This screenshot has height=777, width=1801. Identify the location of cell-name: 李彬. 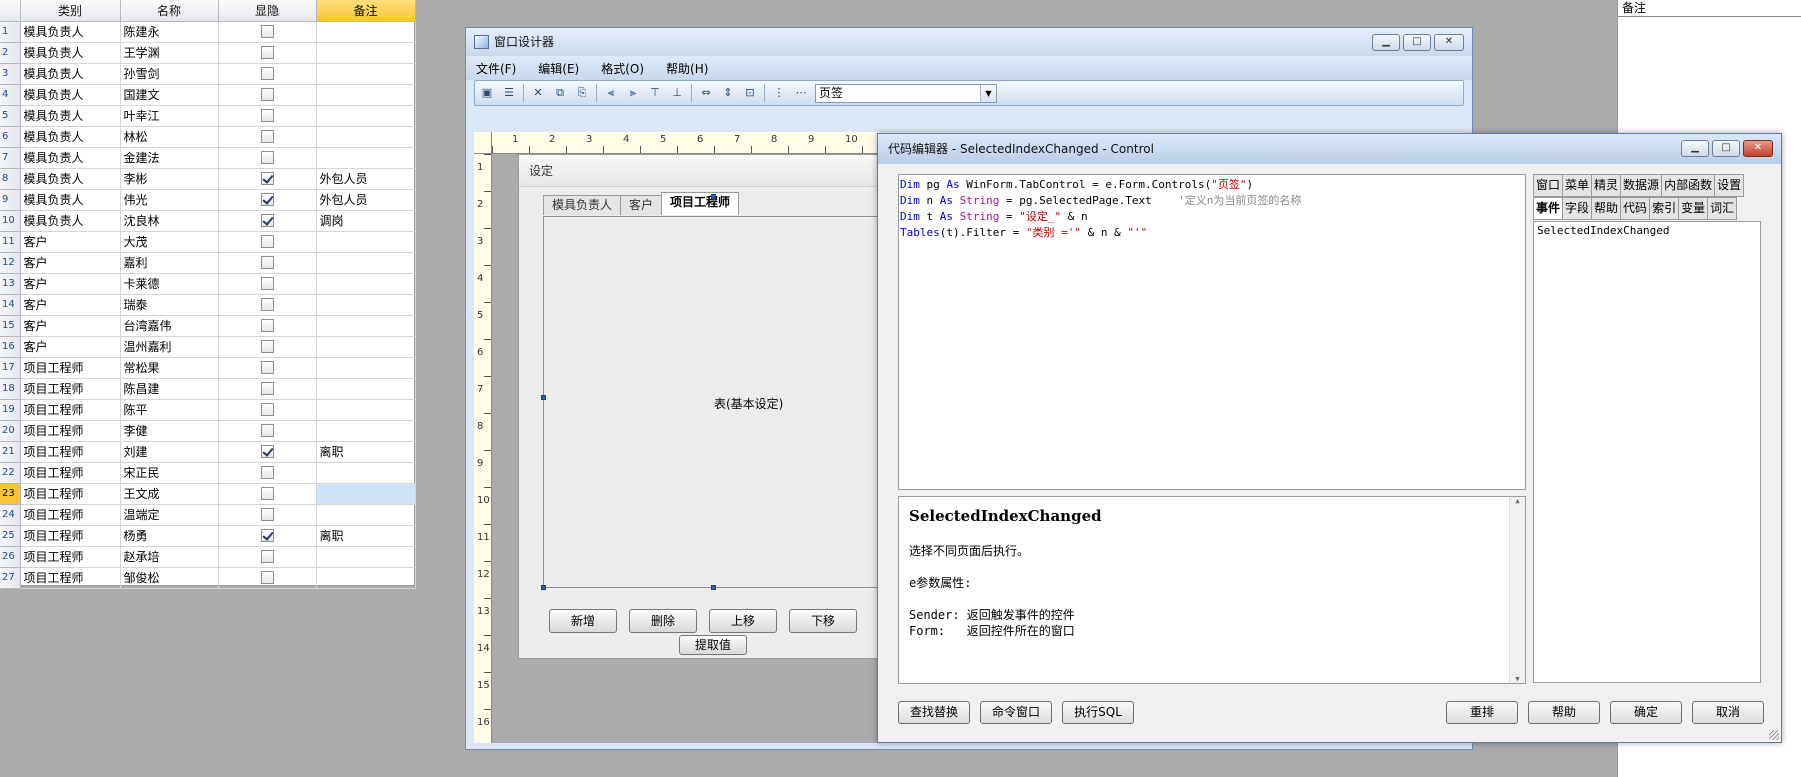
(169, 179).